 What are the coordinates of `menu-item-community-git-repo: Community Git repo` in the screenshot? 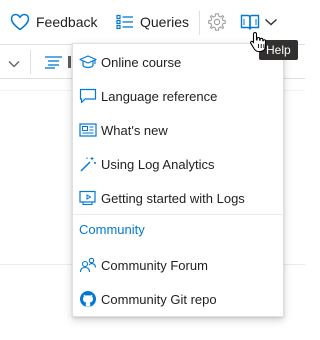 It's located at (178, 299).